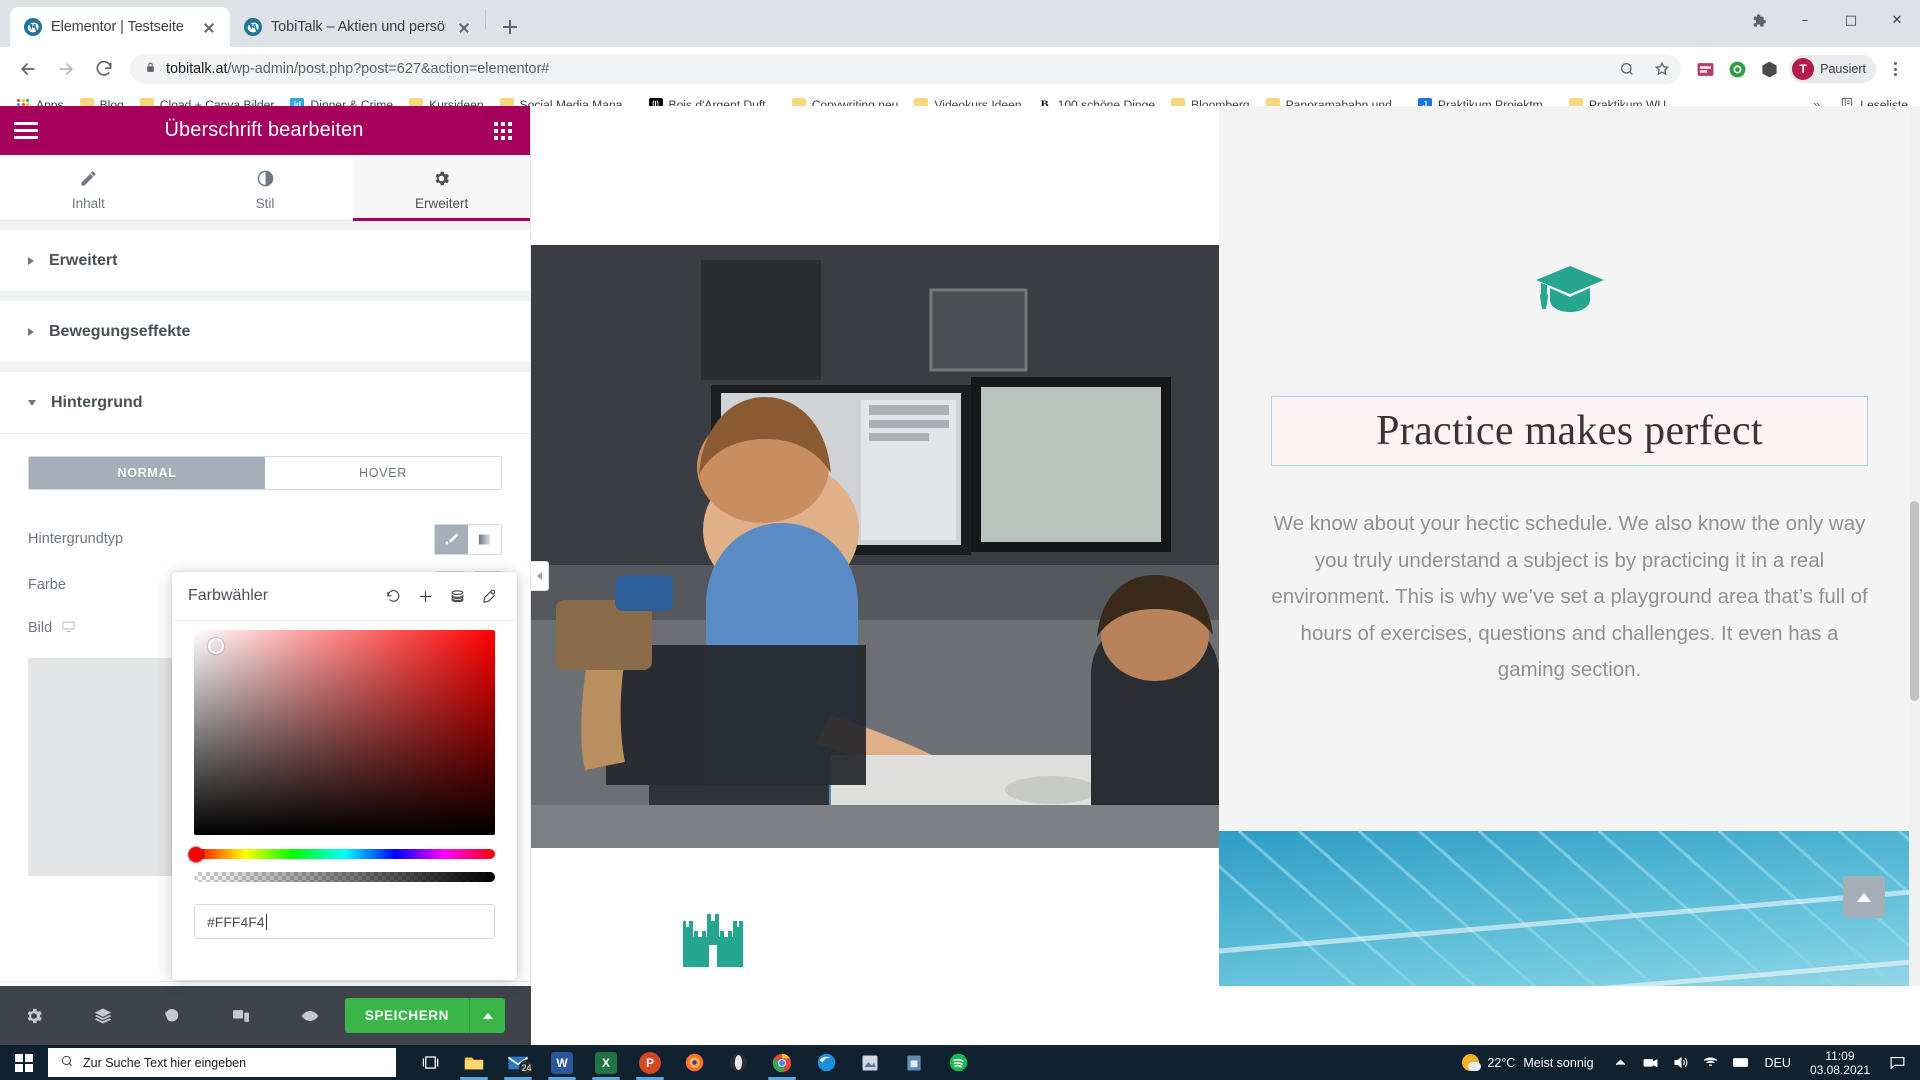 The width and height of the screenshot is (1920, 1080). Describe the element at coordinates (97, 402) in the screenshot. I see `section-label: Hintergrund` at that location.